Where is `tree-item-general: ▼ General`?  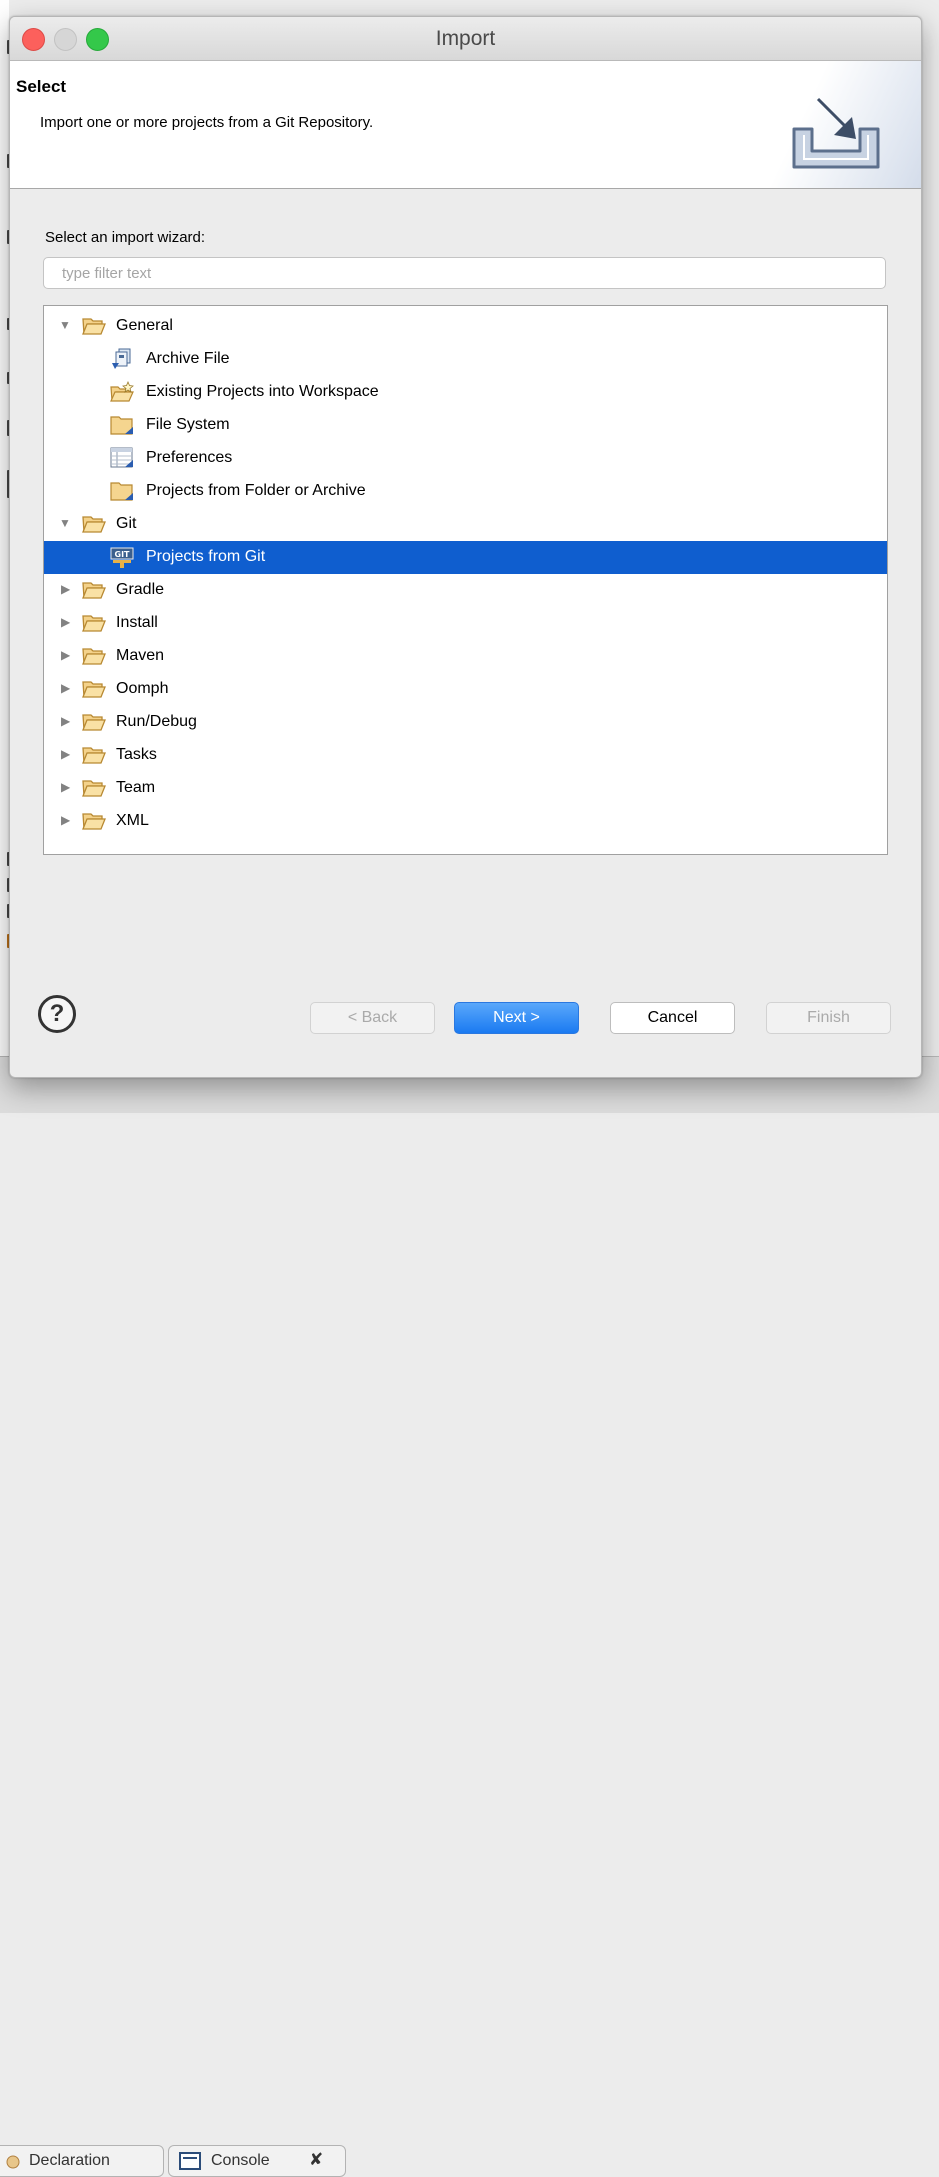
tree-item-general: ▼ General is located at coordinates (465, 326).